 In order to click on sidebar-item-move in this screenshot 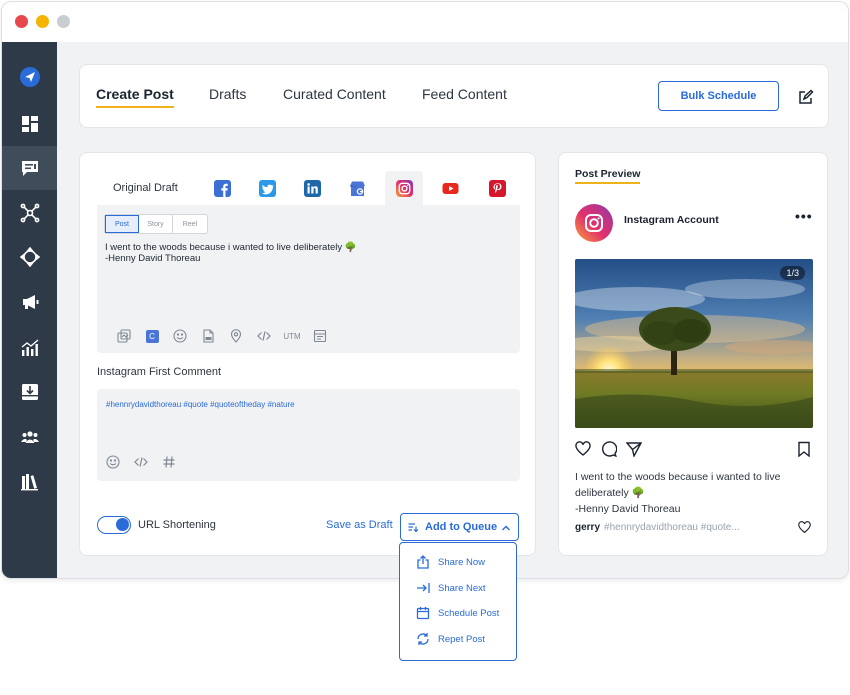, I will do `click(29, 257)`.